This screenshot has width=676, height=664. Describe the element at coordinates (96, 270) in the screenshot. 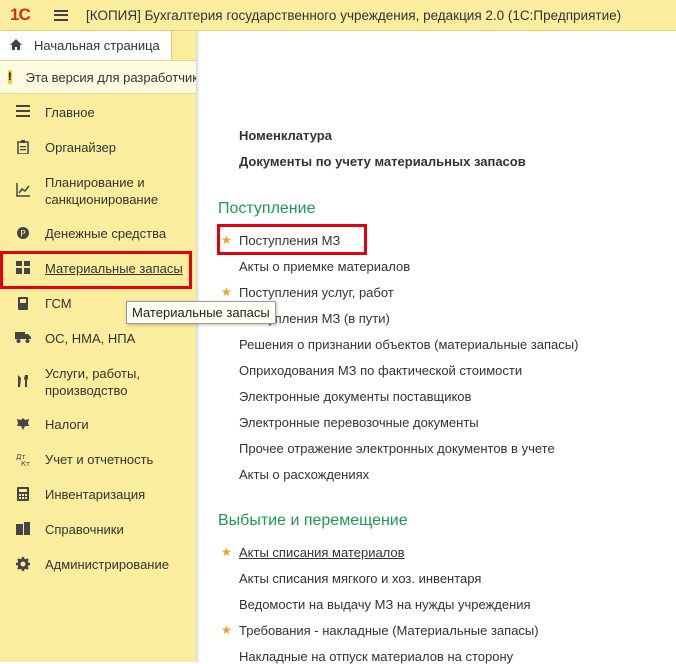

I see `highlight-frame-materials` at that location.